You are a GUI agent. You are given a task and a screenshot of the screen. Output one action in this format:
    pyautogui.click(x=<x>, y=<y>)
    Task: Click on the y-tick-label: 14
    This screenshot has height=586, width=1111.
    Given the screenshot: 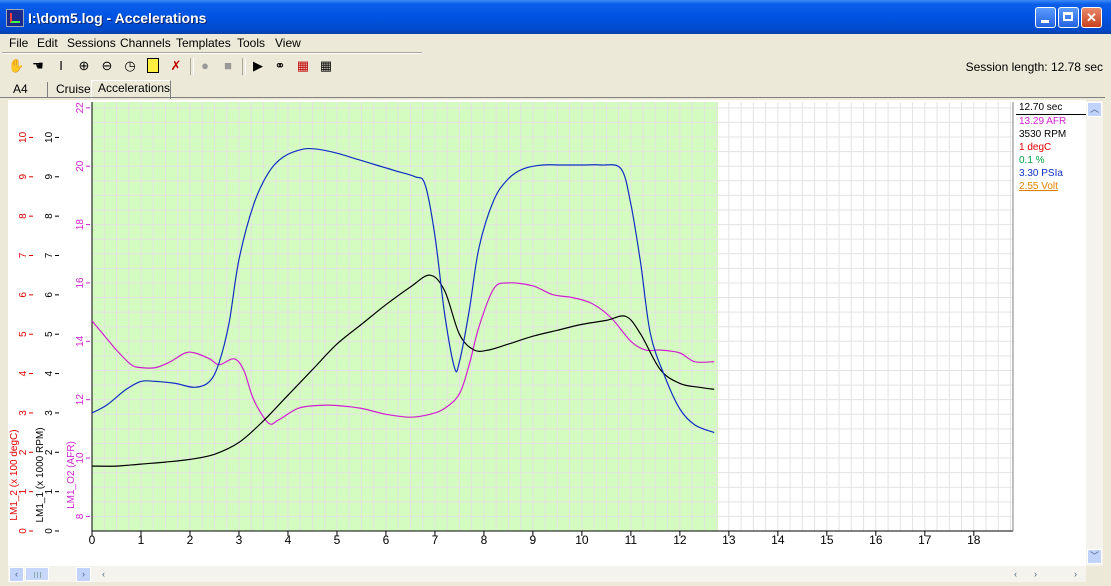 What is the action you would take?
    pyautogui.click(x=80, y=341)
    